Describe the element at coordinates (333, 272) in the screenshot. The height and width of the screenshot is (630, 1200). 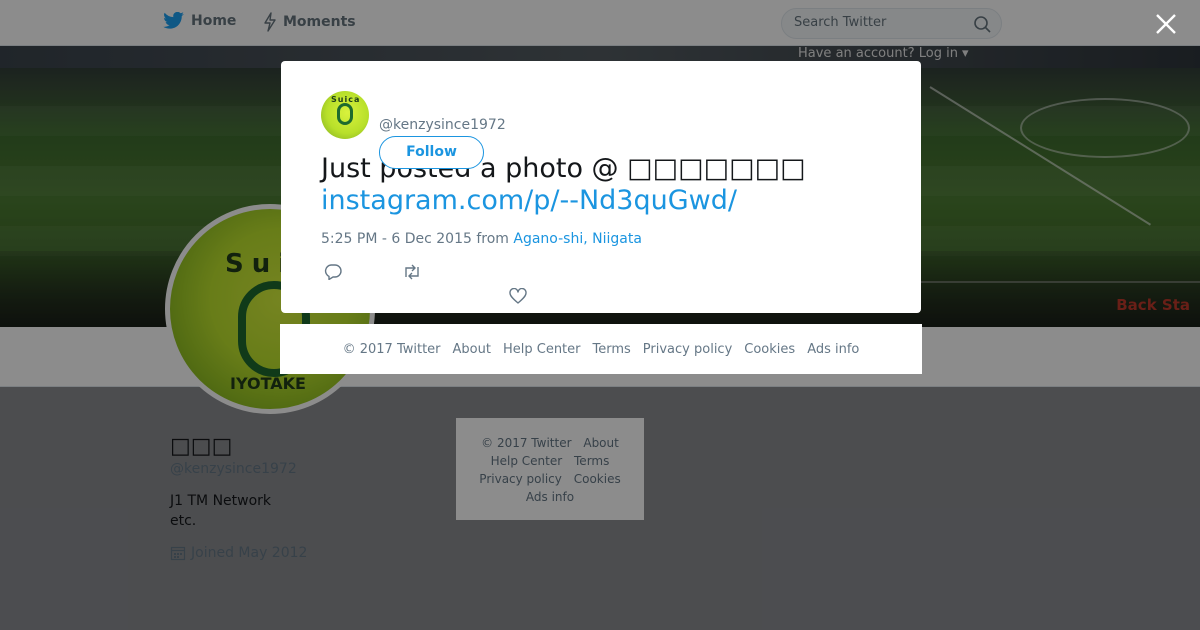
I see `reply-icon` at that location.